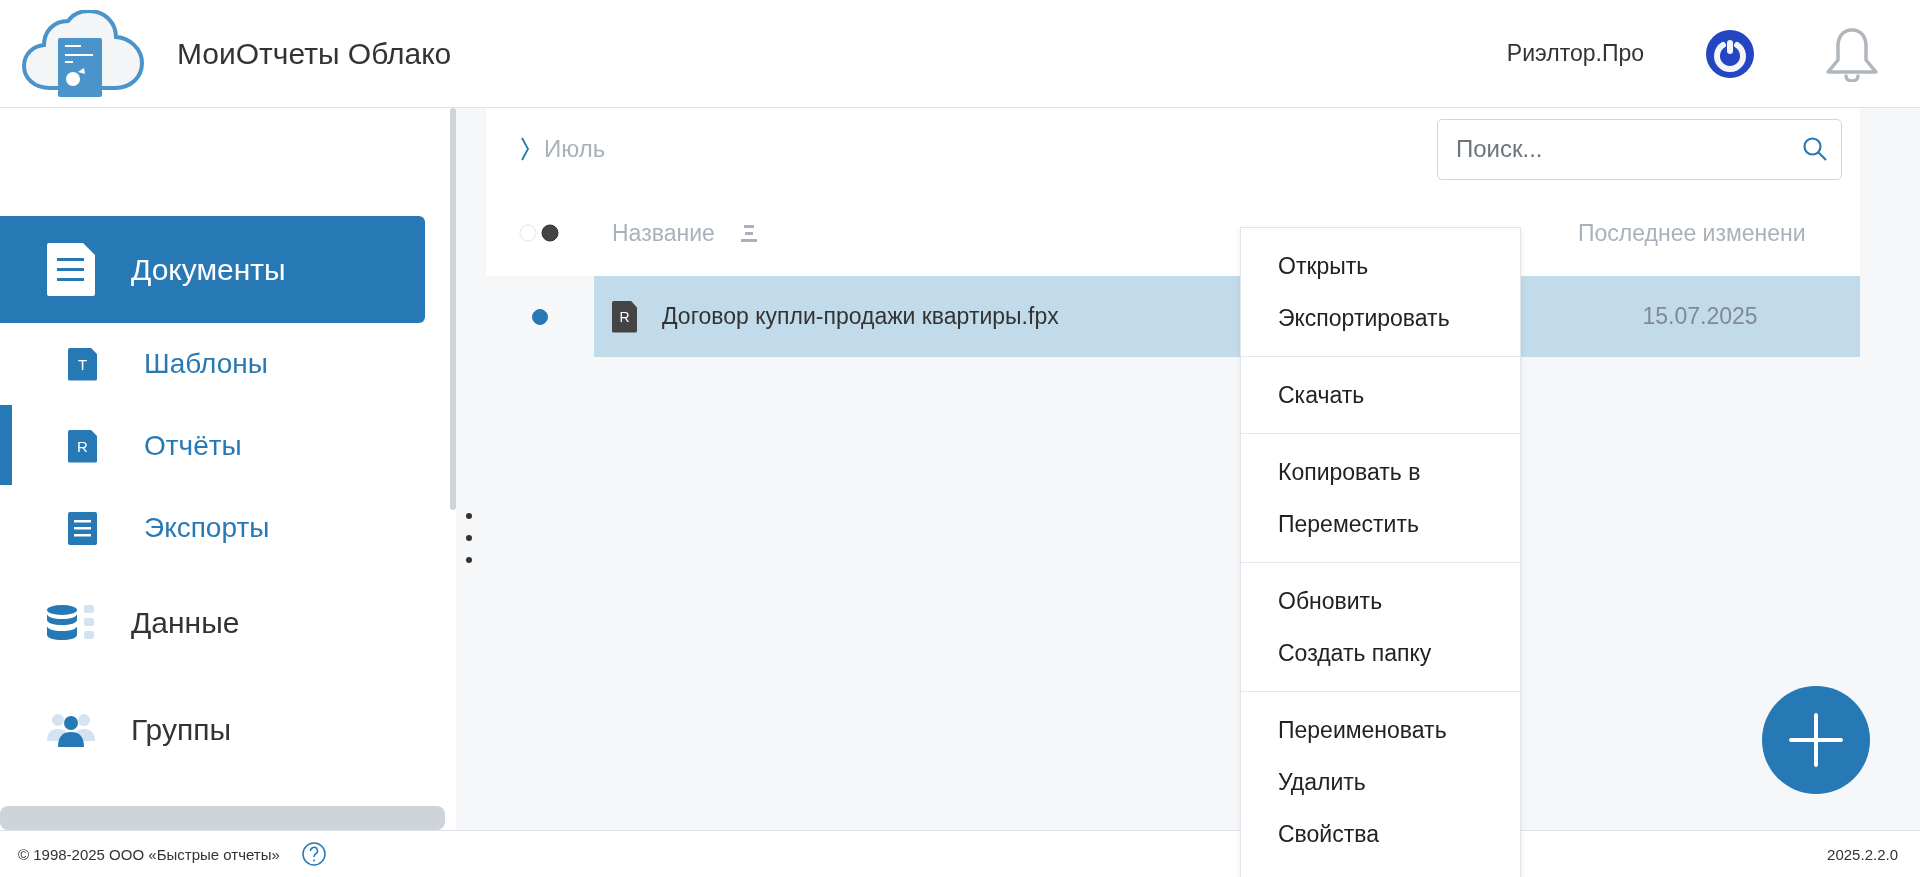  What do you see at coordinates (82, 446) in the screenshot?
I see `template-file-icon: R` at bounding box center [82, 446].